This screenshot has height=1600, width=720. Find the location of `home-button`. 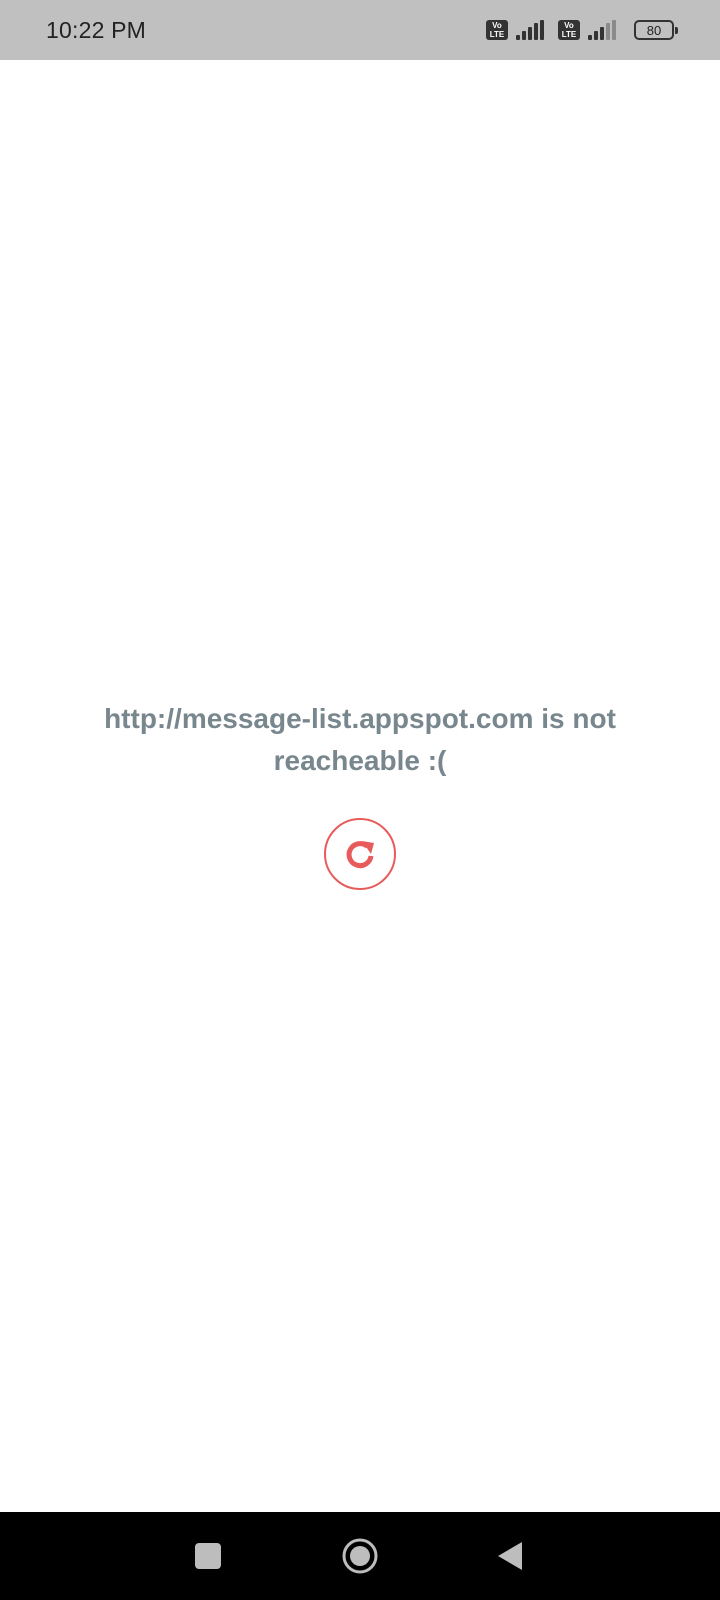

home-button is located at coordinates (360, 1556).